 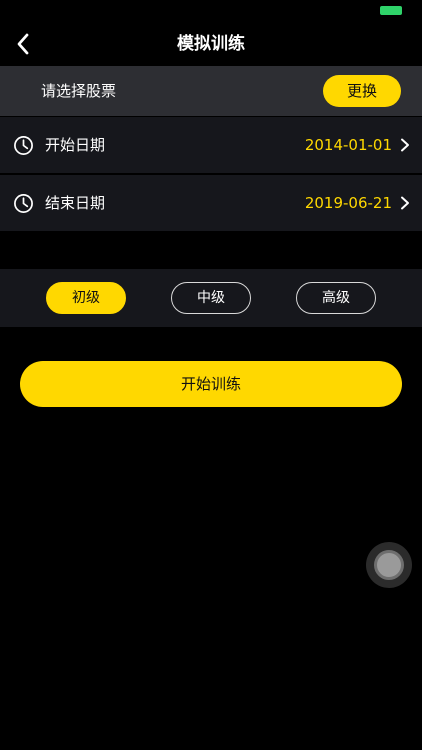 What do you see at coordinates (348, 145) in the screenshot?
I see `start-date-value: 2014-01-01` at bounding box center [348, 145].